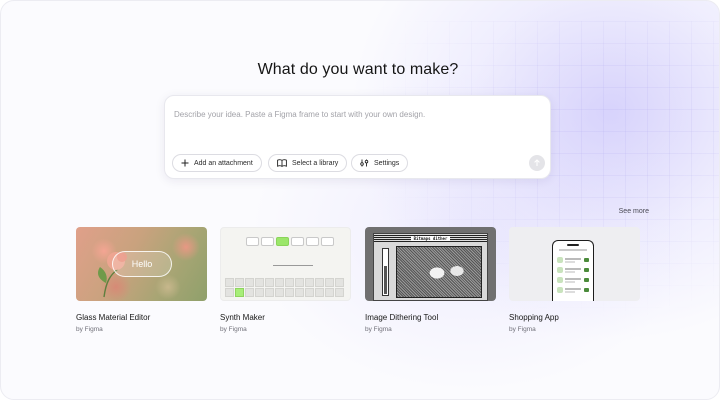 This screenshot has width=720, height=400. I want to click on prompt-input, so click(358, 114).